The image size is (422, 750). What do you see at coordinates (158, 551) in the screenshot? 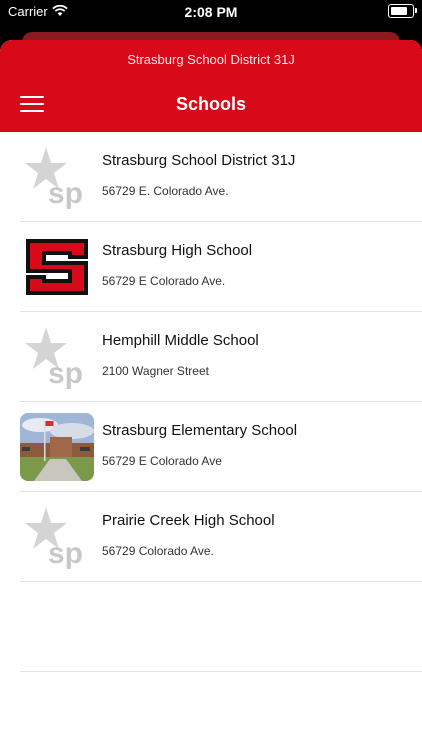
I see `school-address: 56729 Colorado Ave.` at bounding box center [158, 551].